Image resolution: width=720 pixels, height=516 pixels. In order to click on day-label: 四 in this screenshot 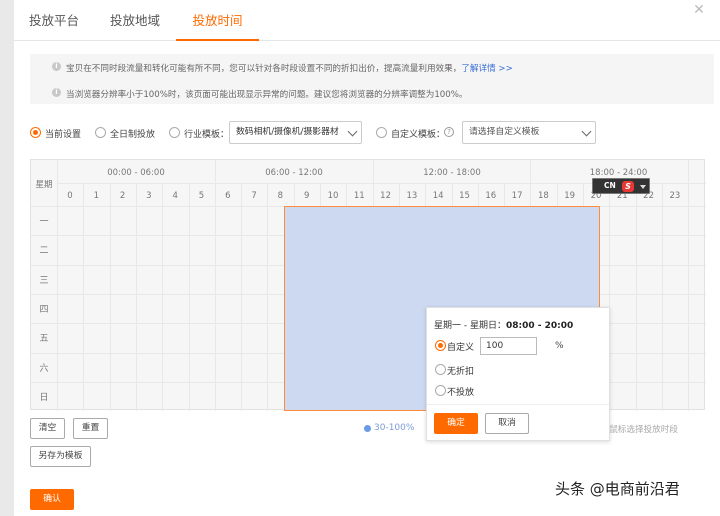, I will do `click(44, 309)`.